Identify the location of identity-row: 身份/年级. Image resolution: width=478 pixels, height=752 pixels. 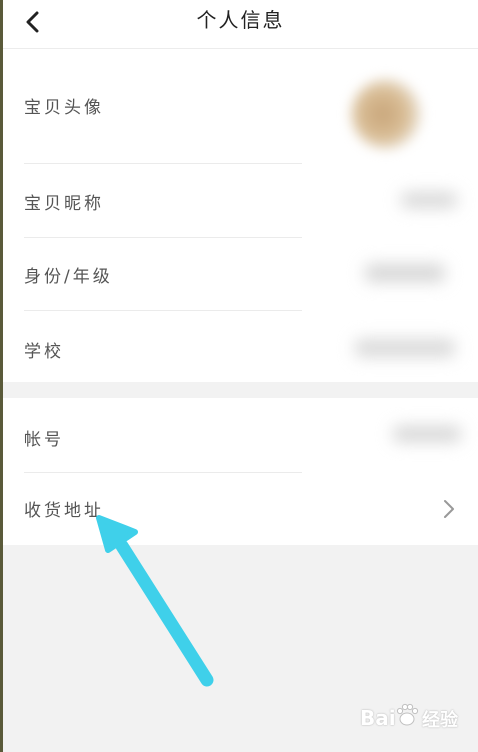
(240, 274).